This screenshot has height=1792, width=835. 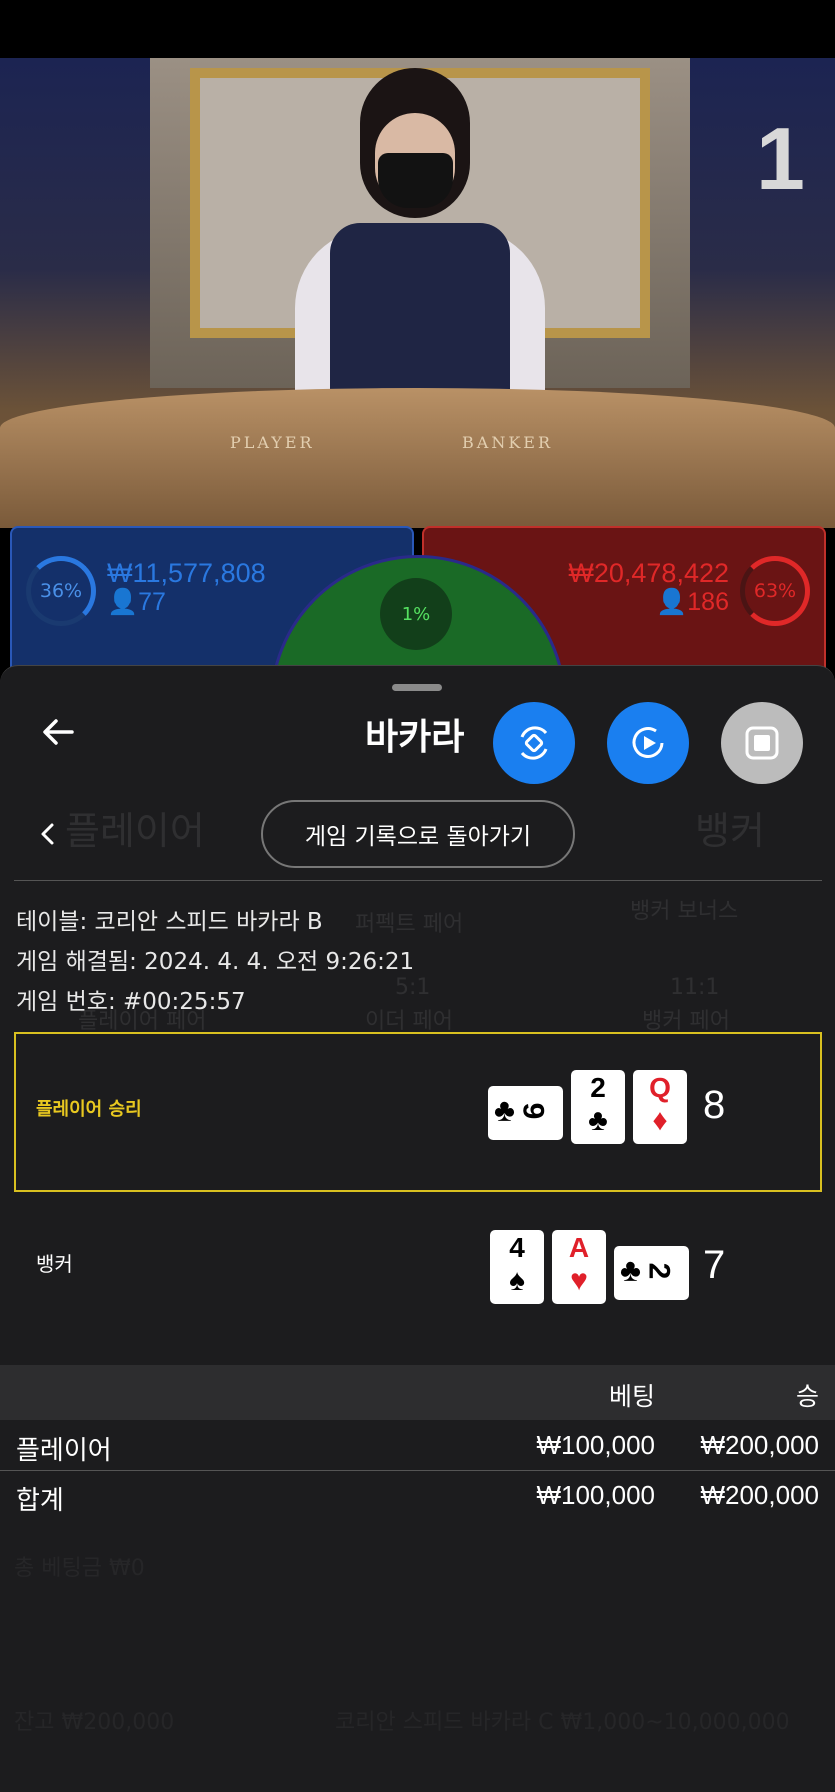 I want to click on total-row-name: 합계, so click(x=40, y=1500).